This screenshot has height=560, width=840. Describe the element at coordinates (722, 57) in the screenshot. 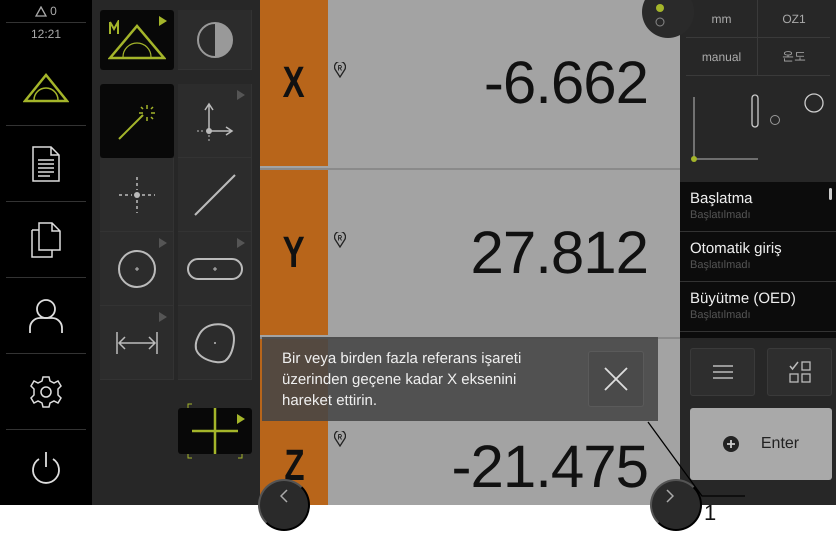

I see `setting-button: manual` at that location.